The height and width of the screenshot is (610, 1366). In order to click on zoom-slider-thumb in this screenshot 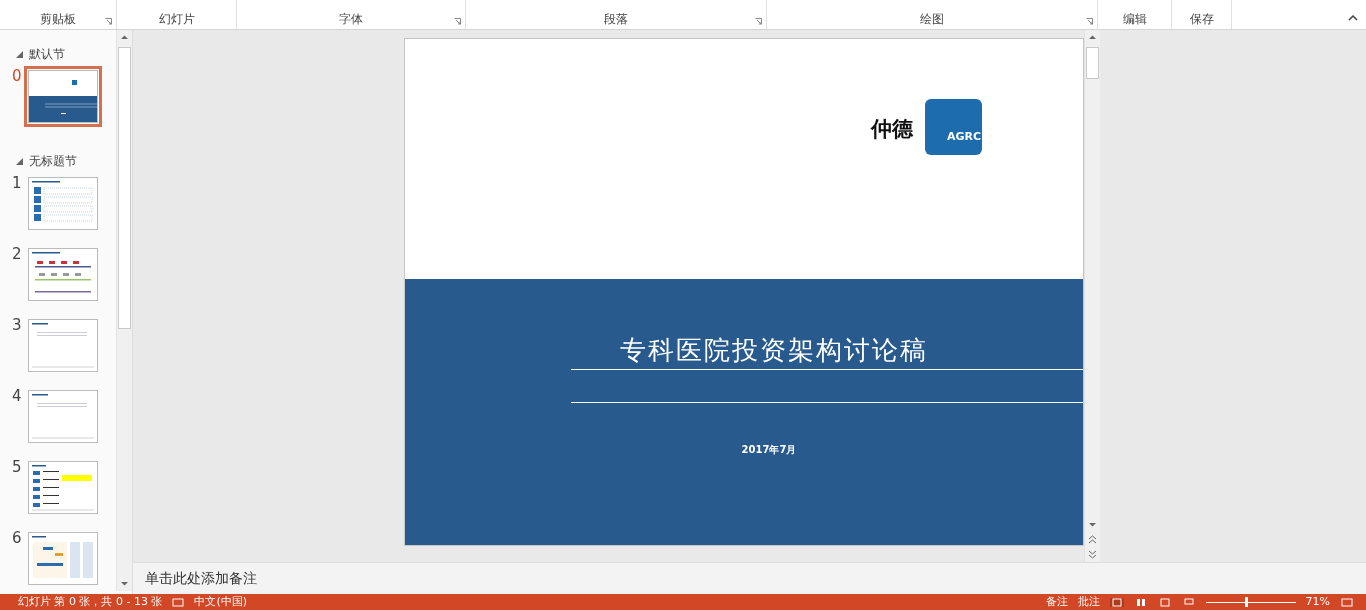, I will do `click(1247, 601)`.